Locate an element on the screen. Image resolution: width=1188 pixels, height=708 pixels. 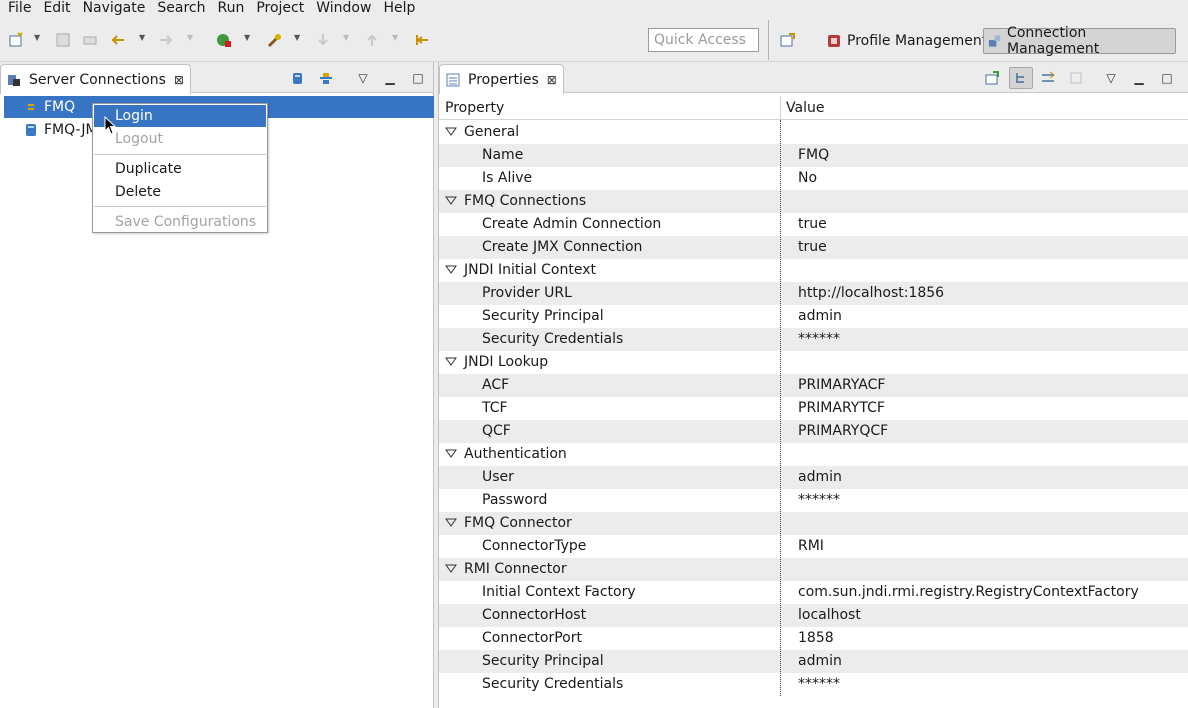
close-icon: ⊠ is located at coordinates (179, 80).